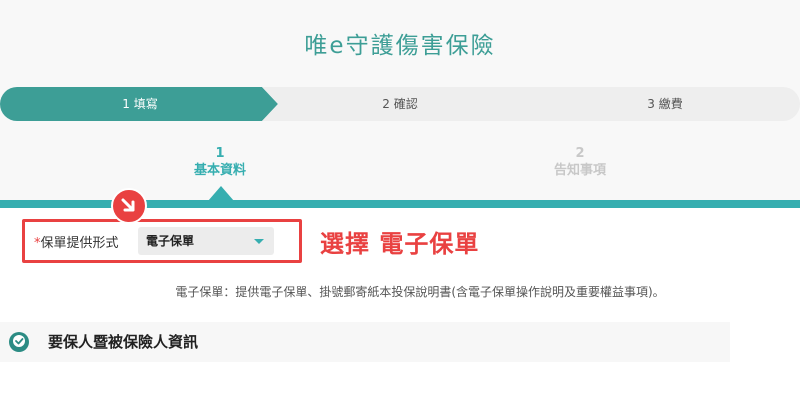 This screenshot has height=403, width=800. What do you see at coordinates (219, 170) in the screenshot?
I see `substep-label: 基本資料` at bounding box center [219, 170].